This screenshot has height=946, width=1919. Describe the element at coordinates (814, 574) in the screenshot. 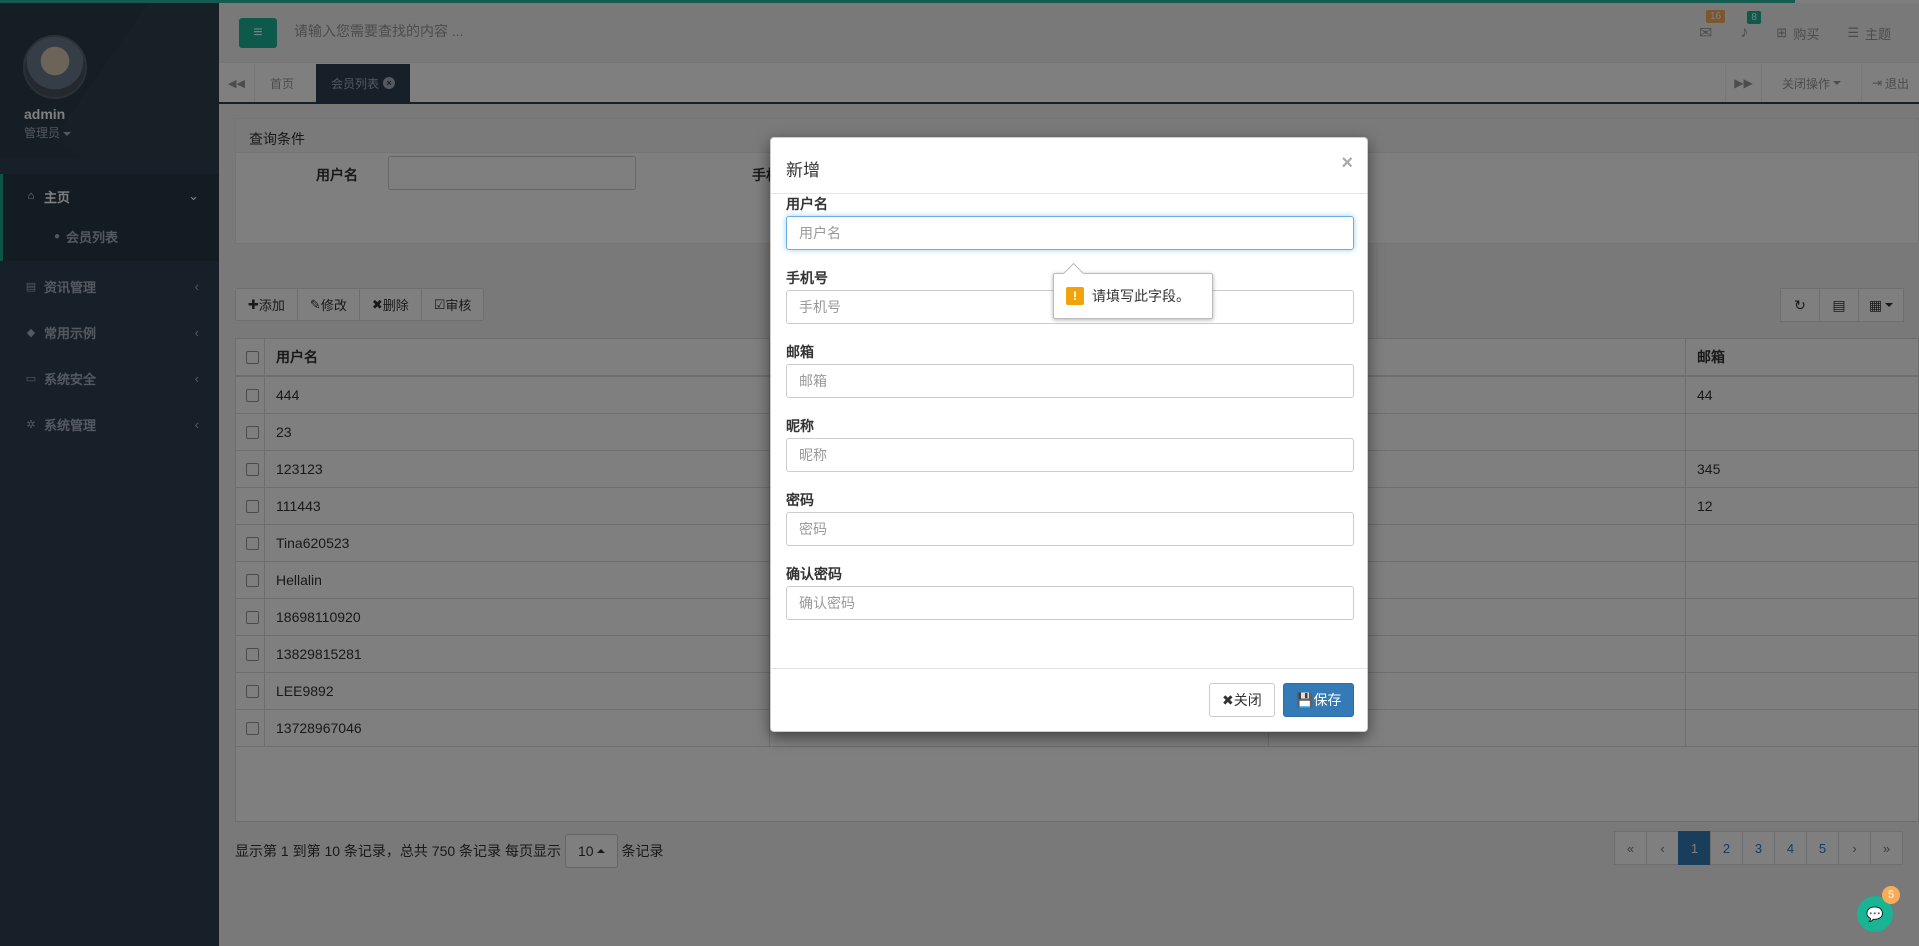

I see `field-label: 确认密码` at that location.